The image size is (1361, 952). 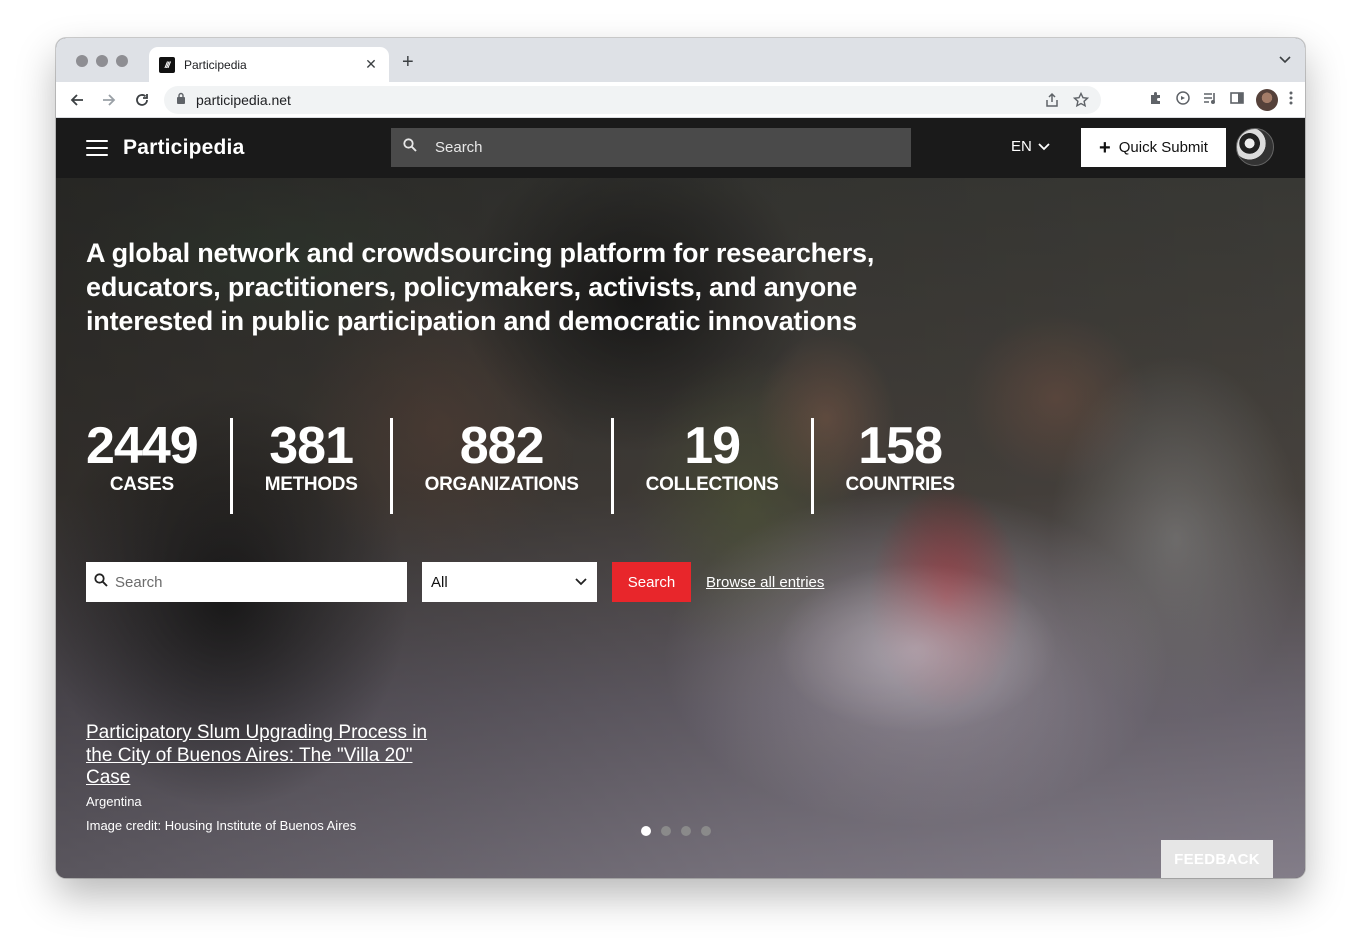 What do you see at coordinates (651, 147) in the screenshot?
I see `header-search-input: Search` at bounding box center [651, 147].